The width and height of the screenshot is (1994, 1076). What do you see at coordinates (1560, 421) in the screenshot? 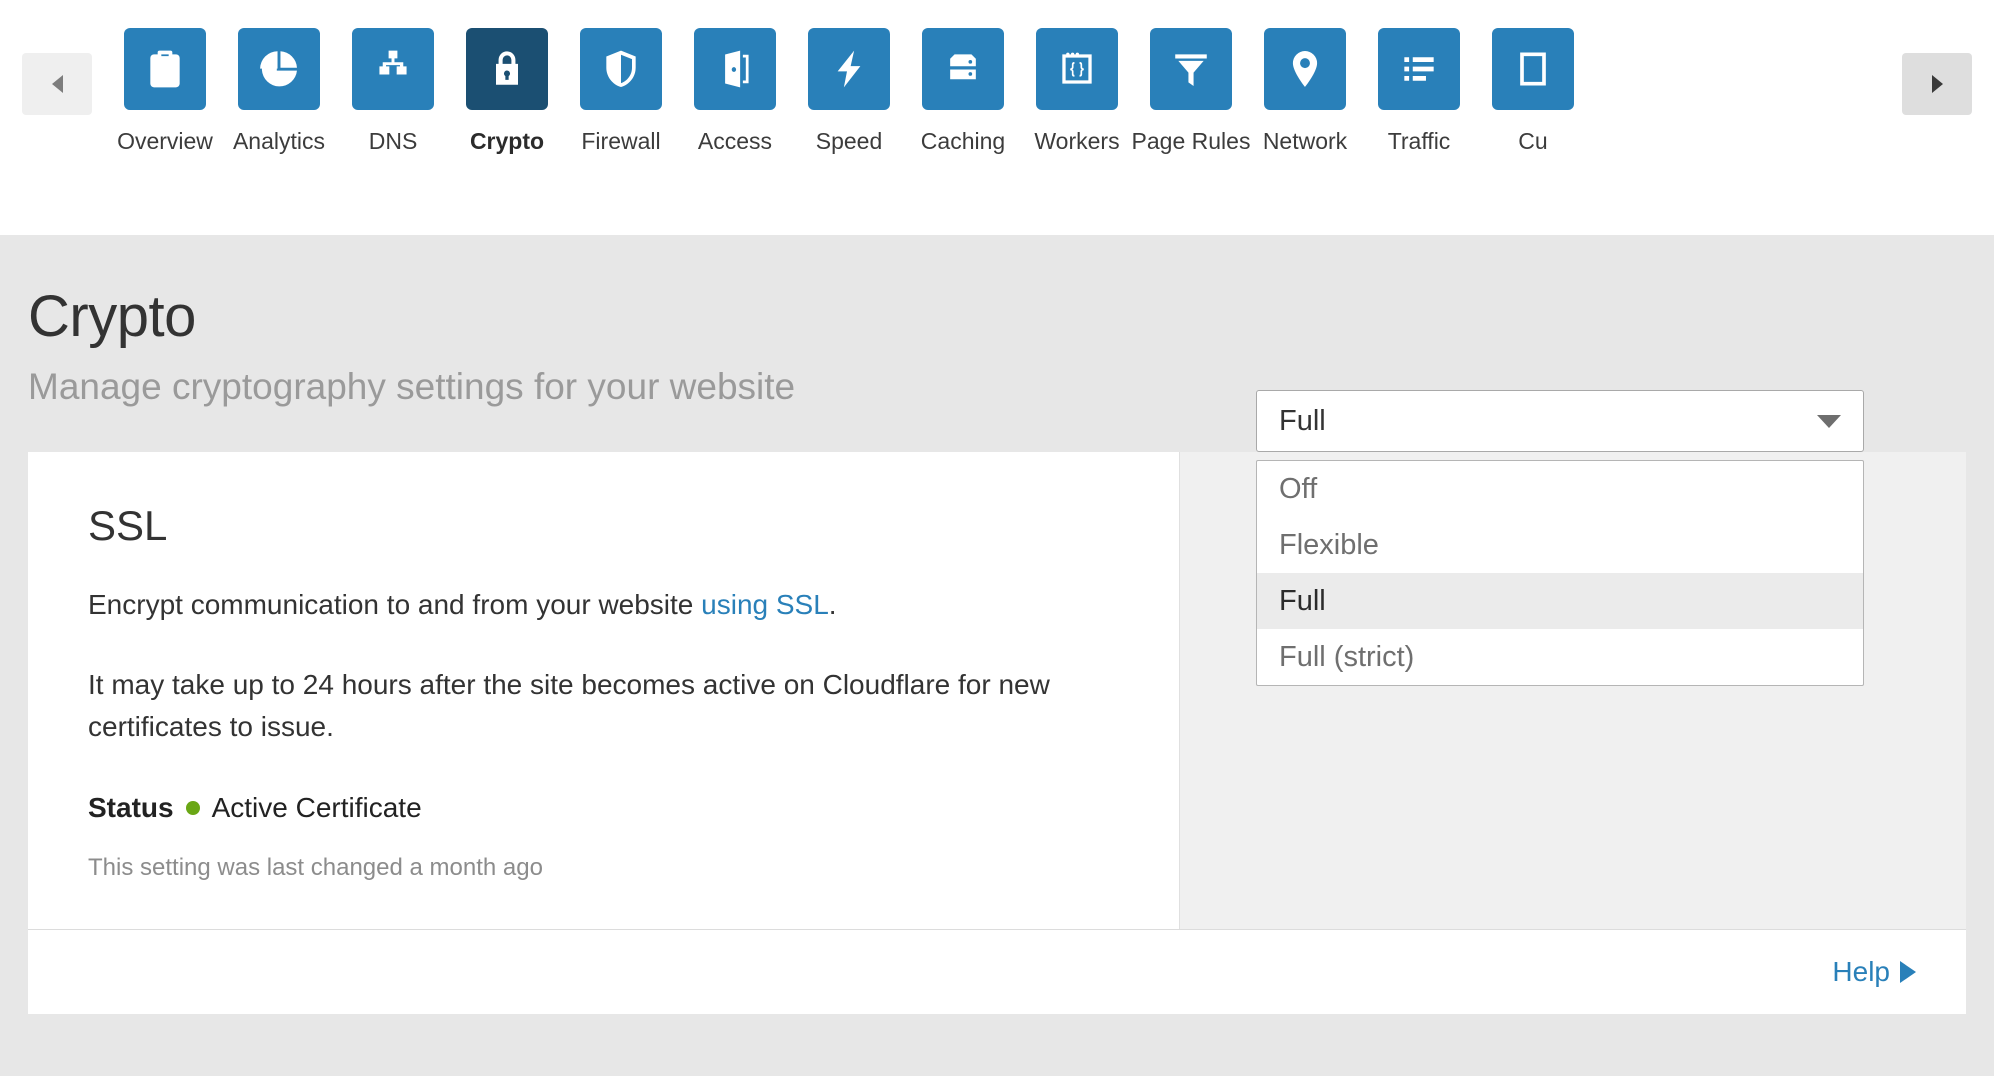
I see `ssl-mode-select: Full` at bounding box center [1560, 421].